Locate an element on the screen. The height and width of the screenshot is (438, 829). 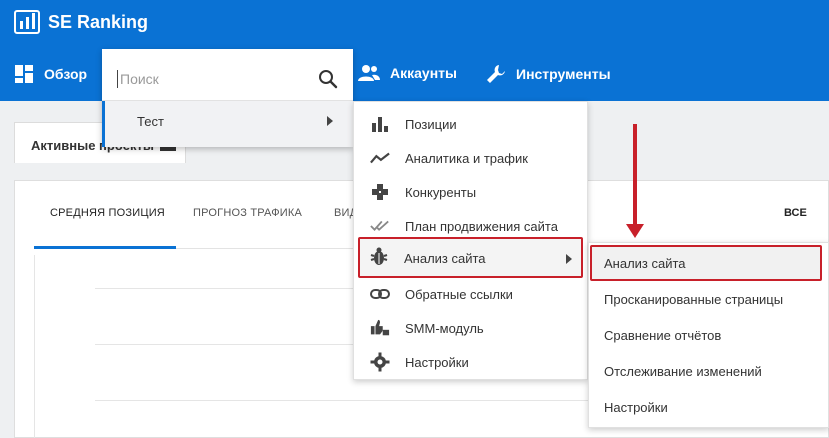
menu-item-label: Настройки is located at coordinates (437, 362).